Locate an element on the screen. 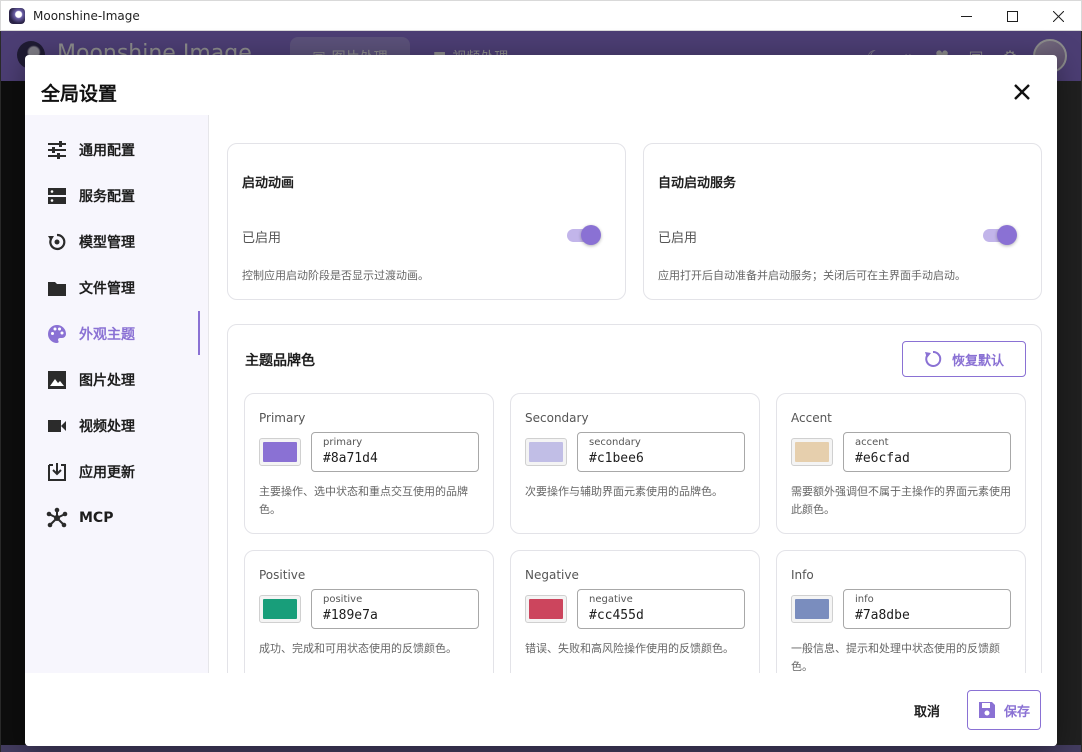 This screenshot has width=1082, height=752. maximize-icon is located at coordinates (1012, 16).